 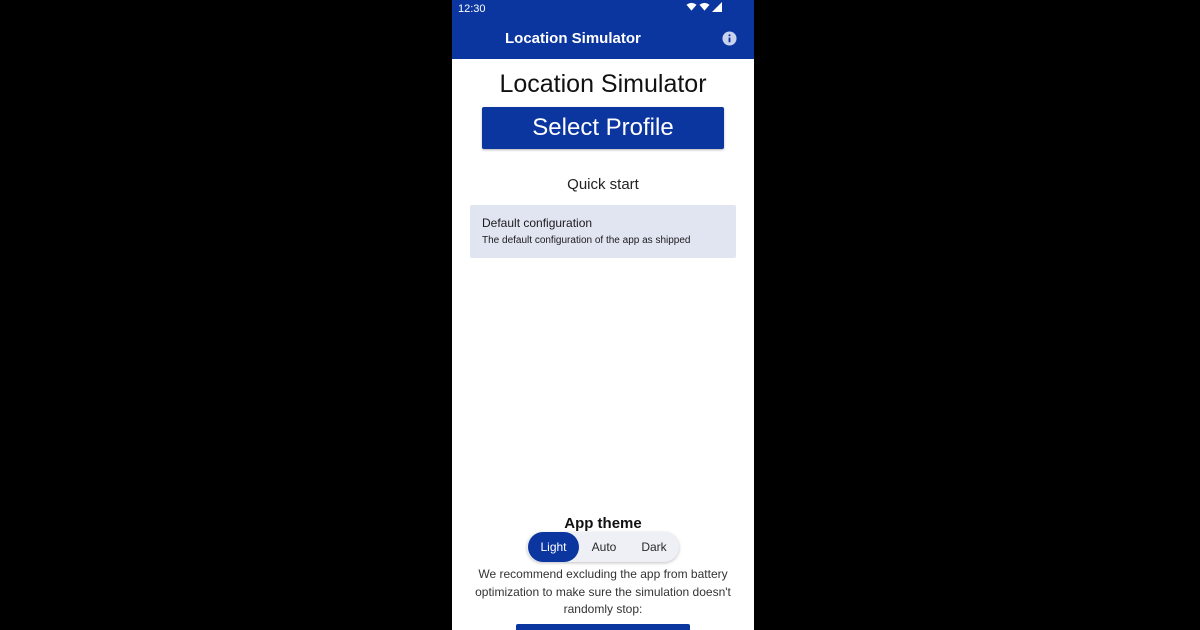 What do you see at coordinates (603, 128) in the screenshot?
I see `select-profile-button: Select Profile` at bounding box center [603, 128].